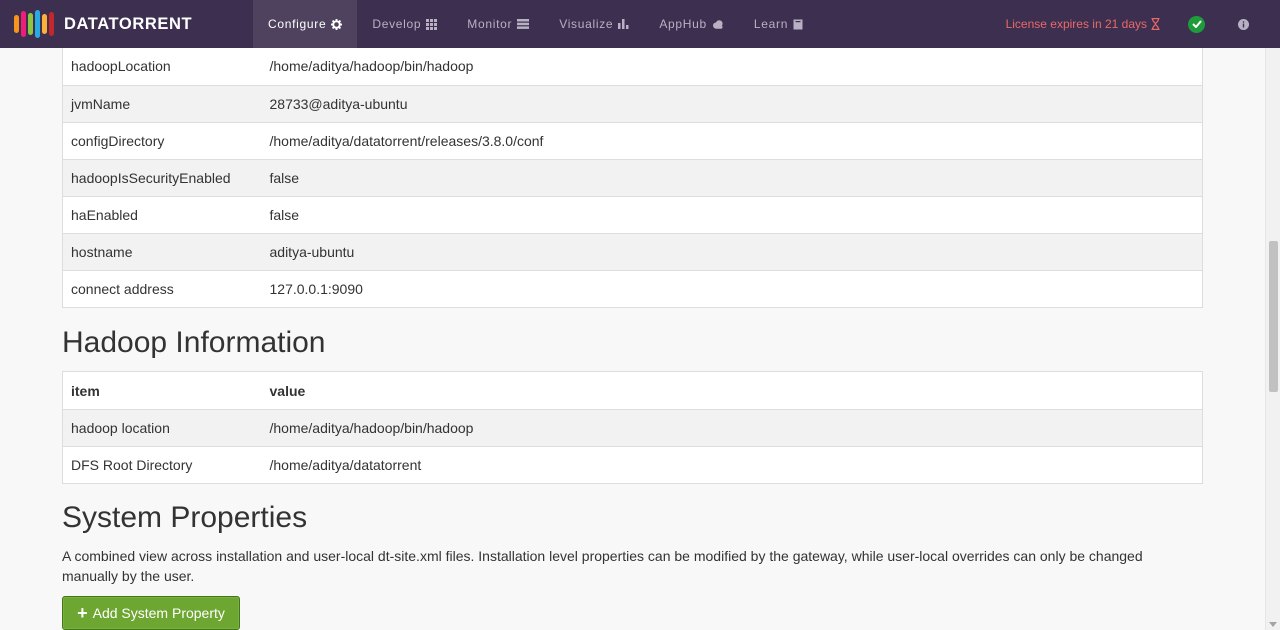 The width and height of the screenshot is (1280, 630). I want to click on row-value: /home/aditya/datatorrent, so click(732, 465).